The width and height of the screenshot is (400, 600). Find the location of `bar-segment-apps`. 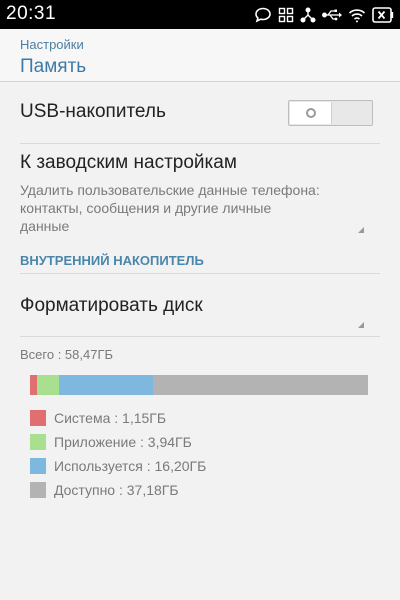

bar-segment-apps is located at coordinates (48, 385).